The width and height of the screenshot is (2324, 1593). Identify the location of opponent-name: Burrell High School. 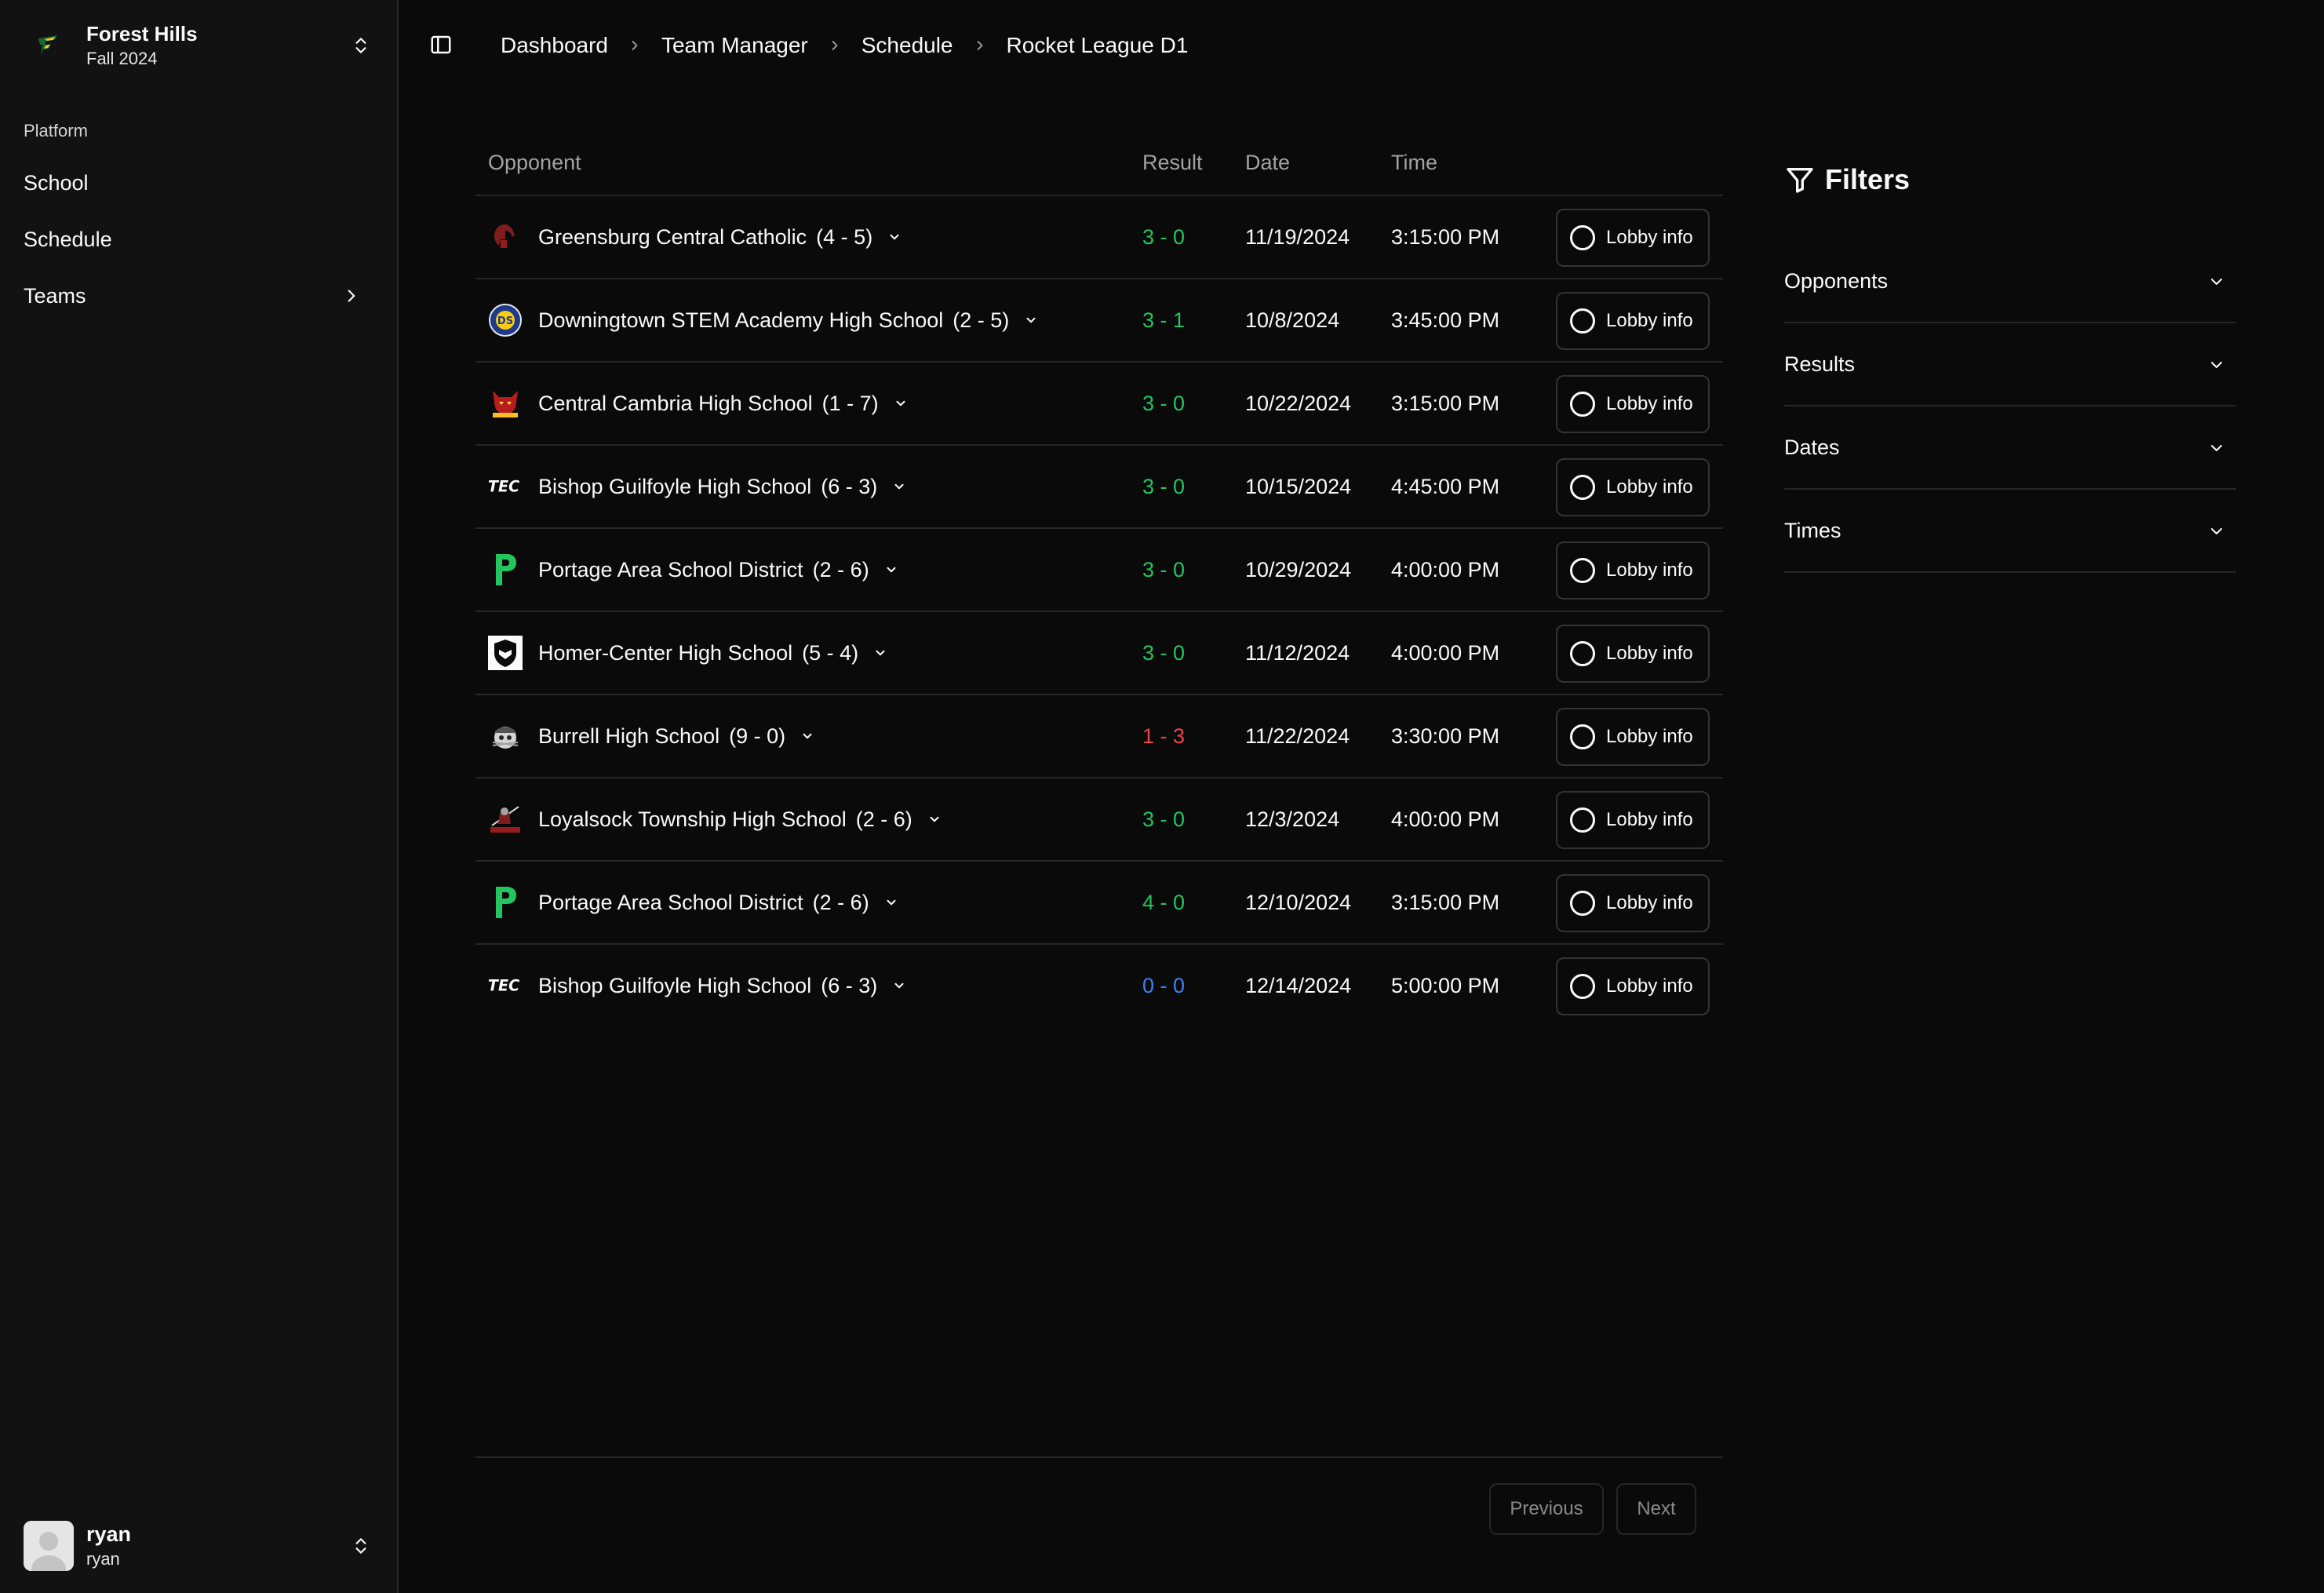
(629, 736).